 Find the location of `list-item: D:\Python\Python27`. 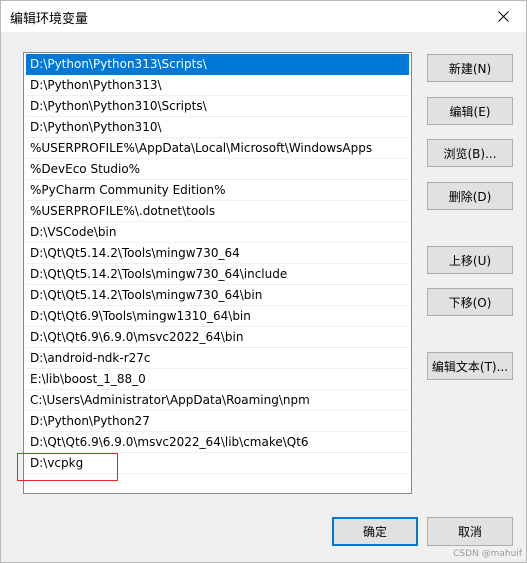

list-item: D:\Python\Python27 is located at coordinates (217, 421).